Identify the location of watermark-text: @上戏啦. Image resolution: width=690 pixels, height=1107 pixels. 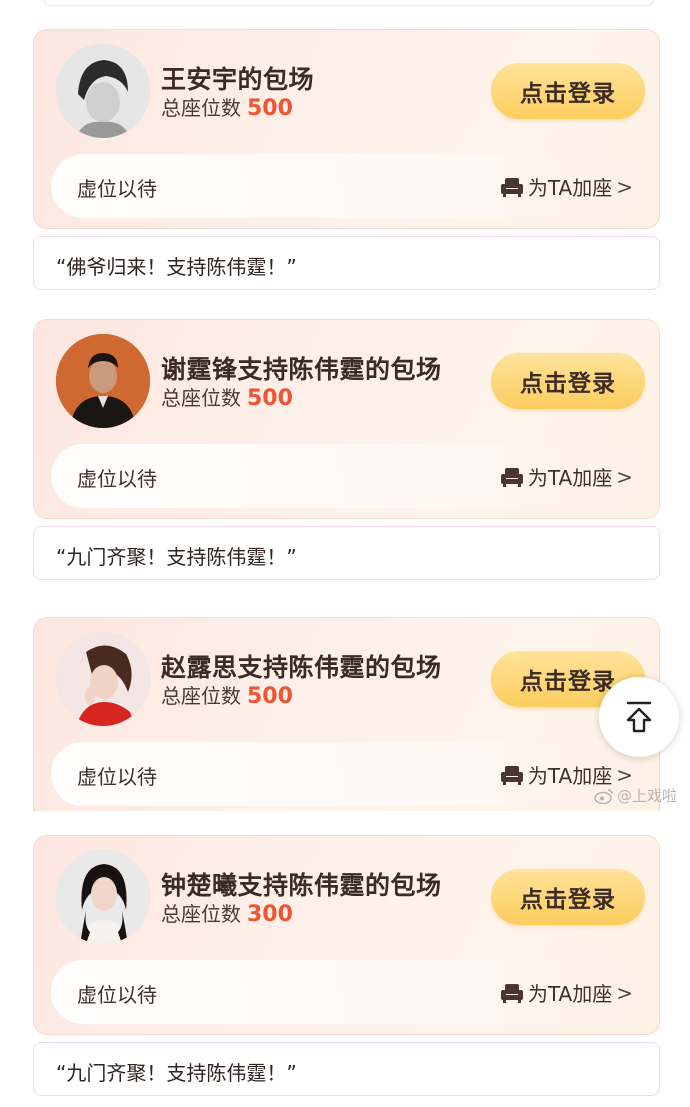
(647, 796).